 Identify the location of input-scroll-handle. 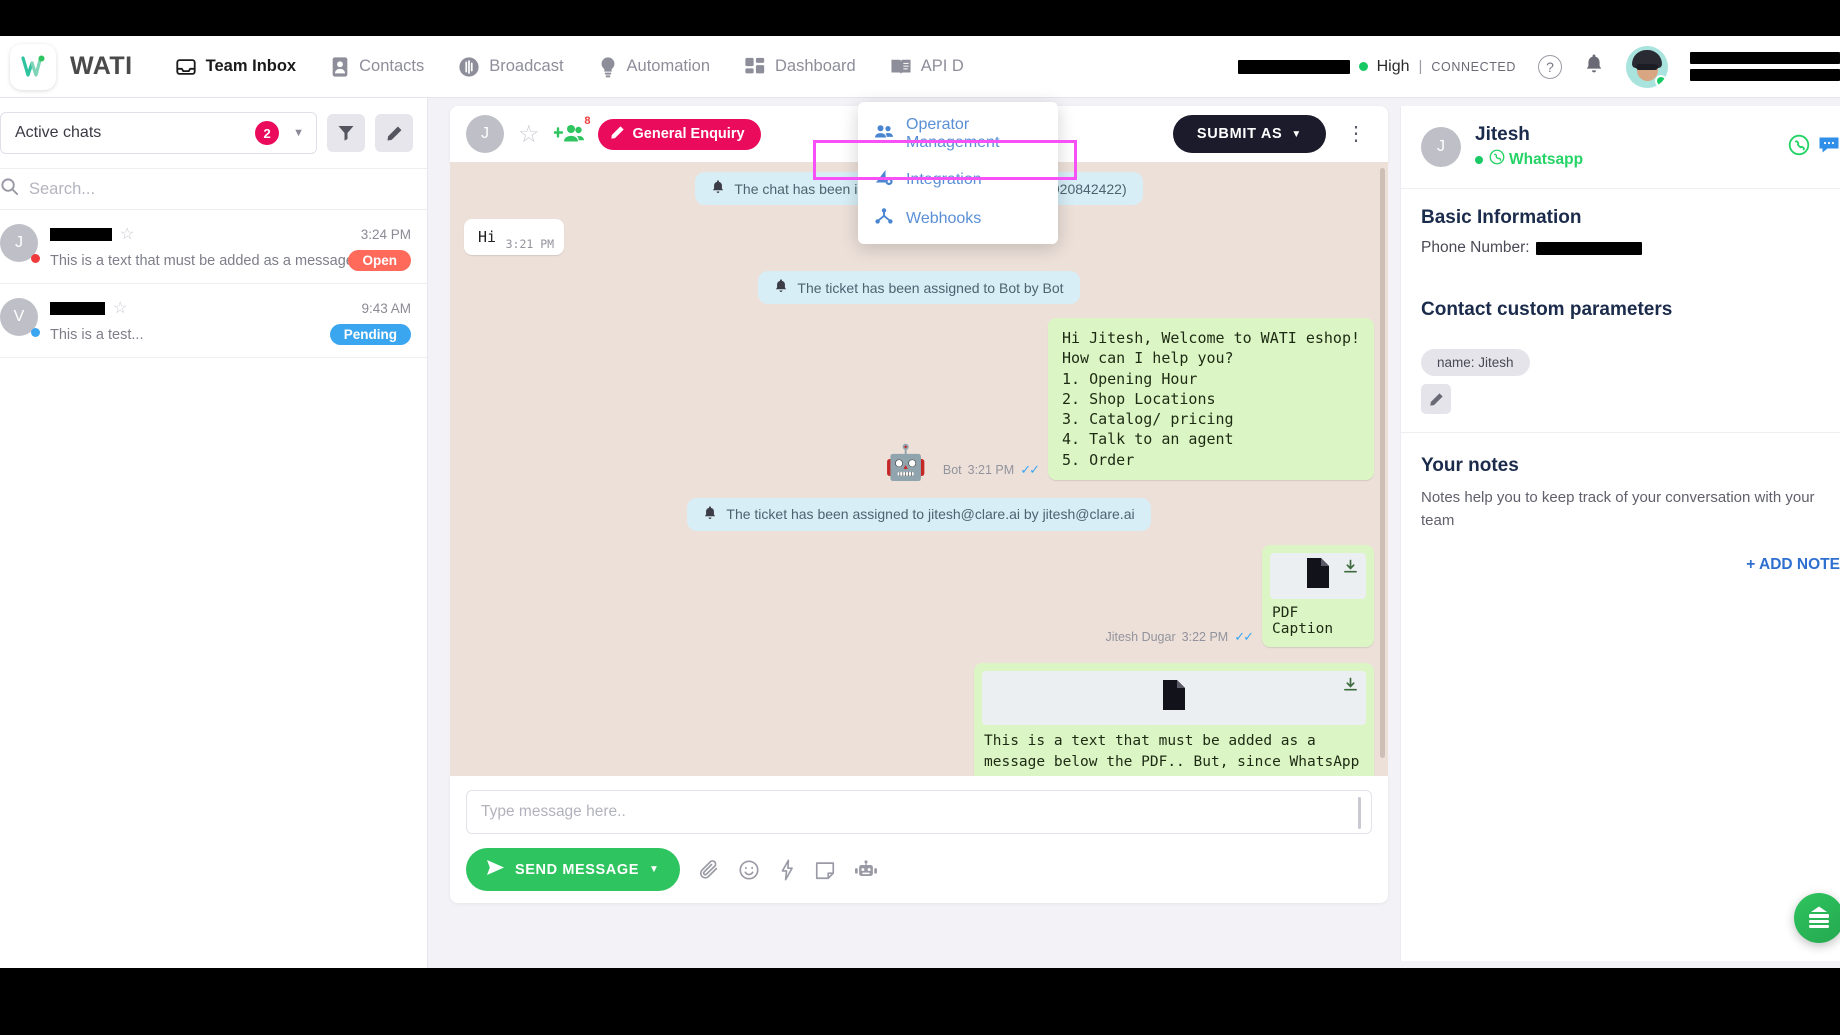
(1359, 813).